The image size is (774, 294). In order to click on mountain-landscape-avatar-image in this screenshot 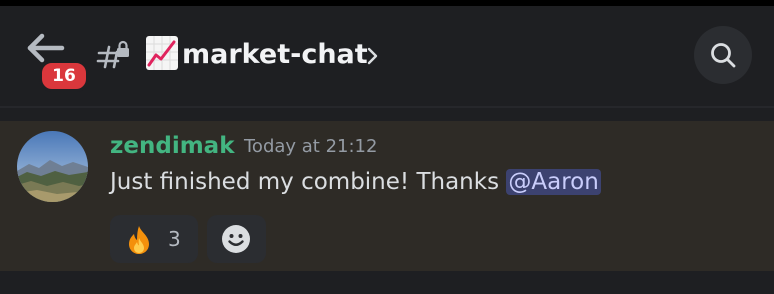, I will do `click(52, 166)`.